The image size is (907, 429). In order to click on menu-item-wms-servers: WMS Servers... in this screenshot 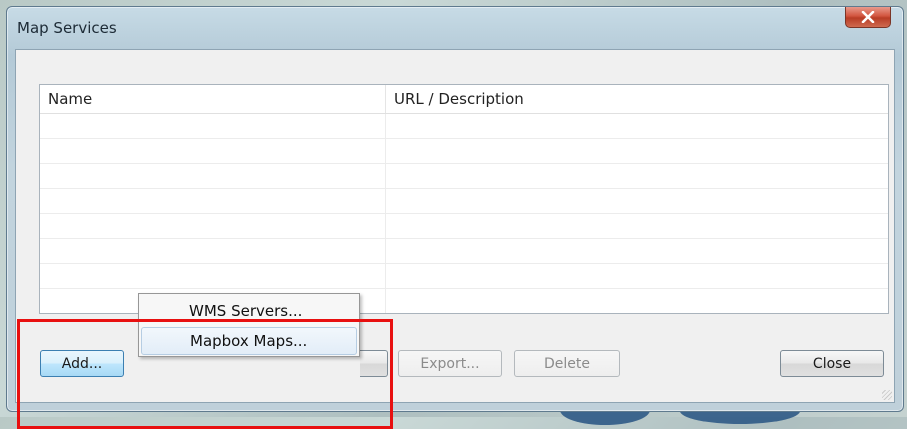, I will do `click(249, 311)`.